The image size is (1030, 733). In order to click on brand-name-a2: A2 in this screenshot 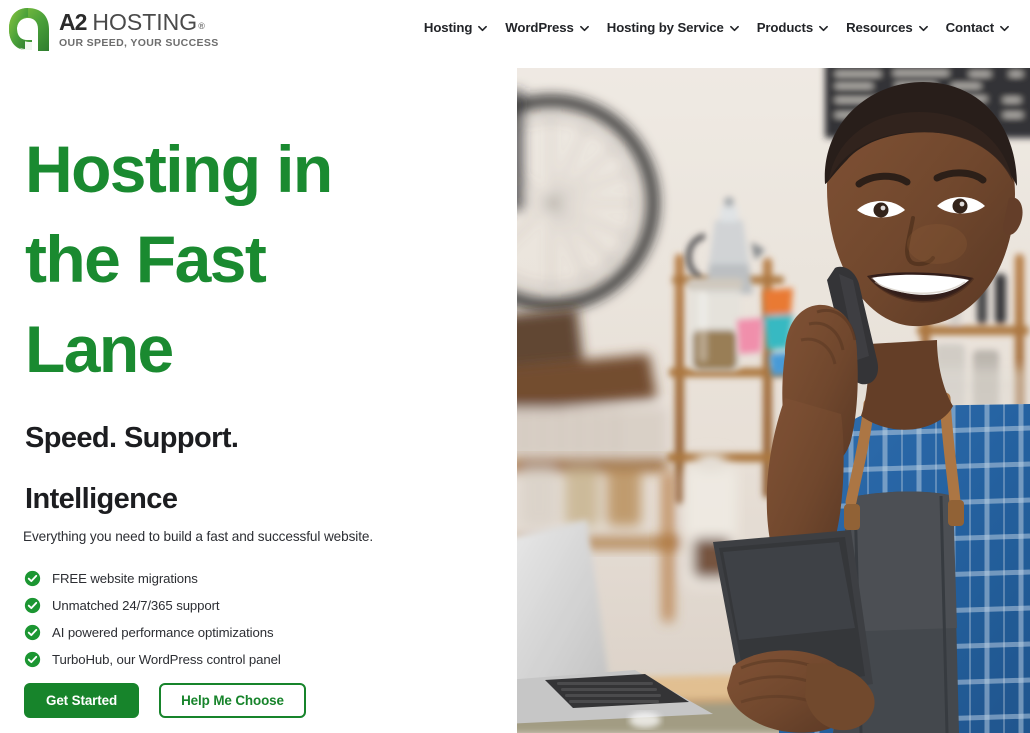, I will do `click(73, 21)`.